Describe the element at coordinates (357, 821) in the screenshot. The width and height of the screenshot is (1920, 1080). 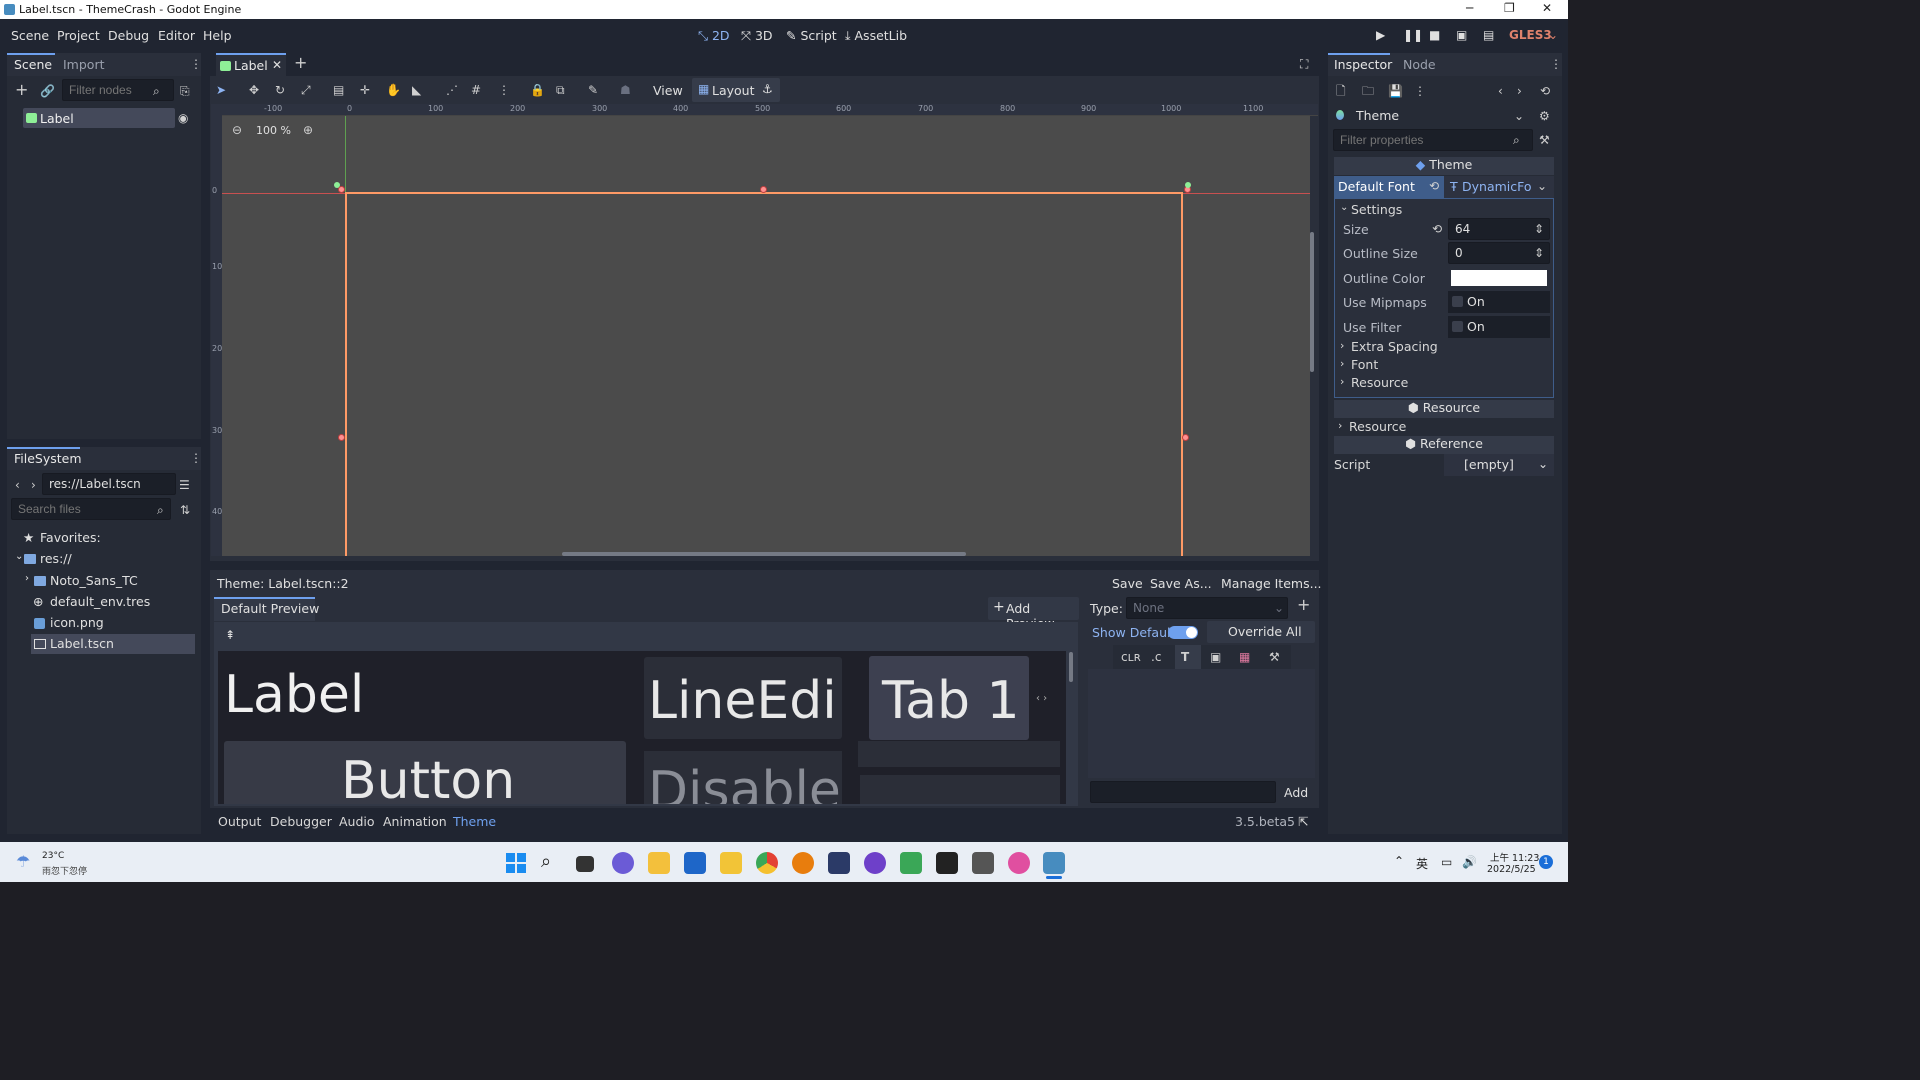
I see `tab-audio: Audio` at that location.